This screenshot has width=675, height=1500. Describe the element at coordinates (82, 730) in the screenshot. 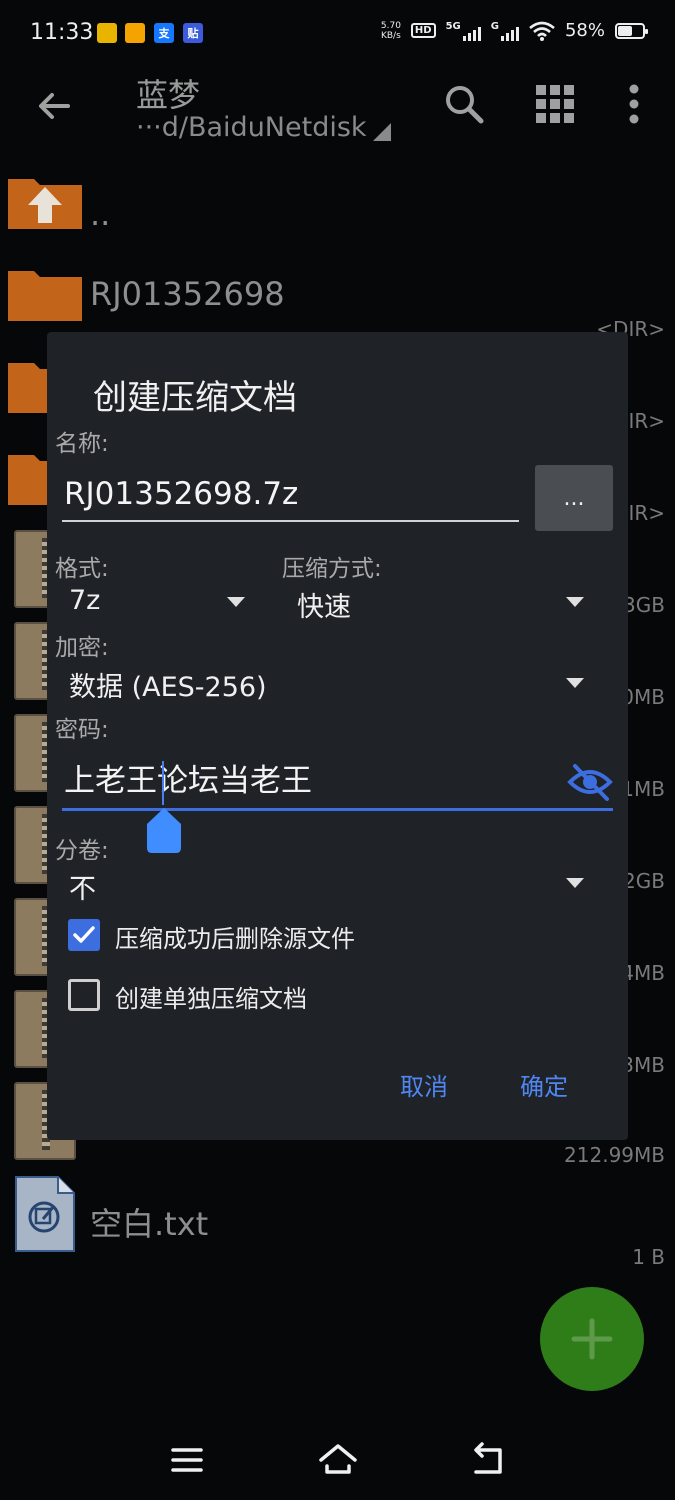

I see `password-label: 密码:` at that location.